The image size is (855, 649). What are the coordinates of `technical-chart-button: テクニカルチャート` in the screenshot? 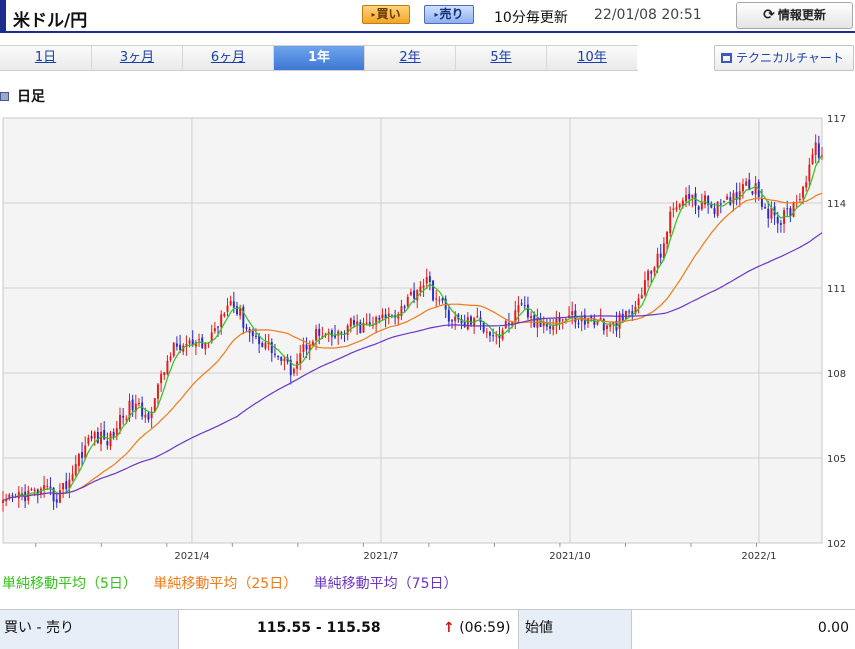 It's located at (784, 58).